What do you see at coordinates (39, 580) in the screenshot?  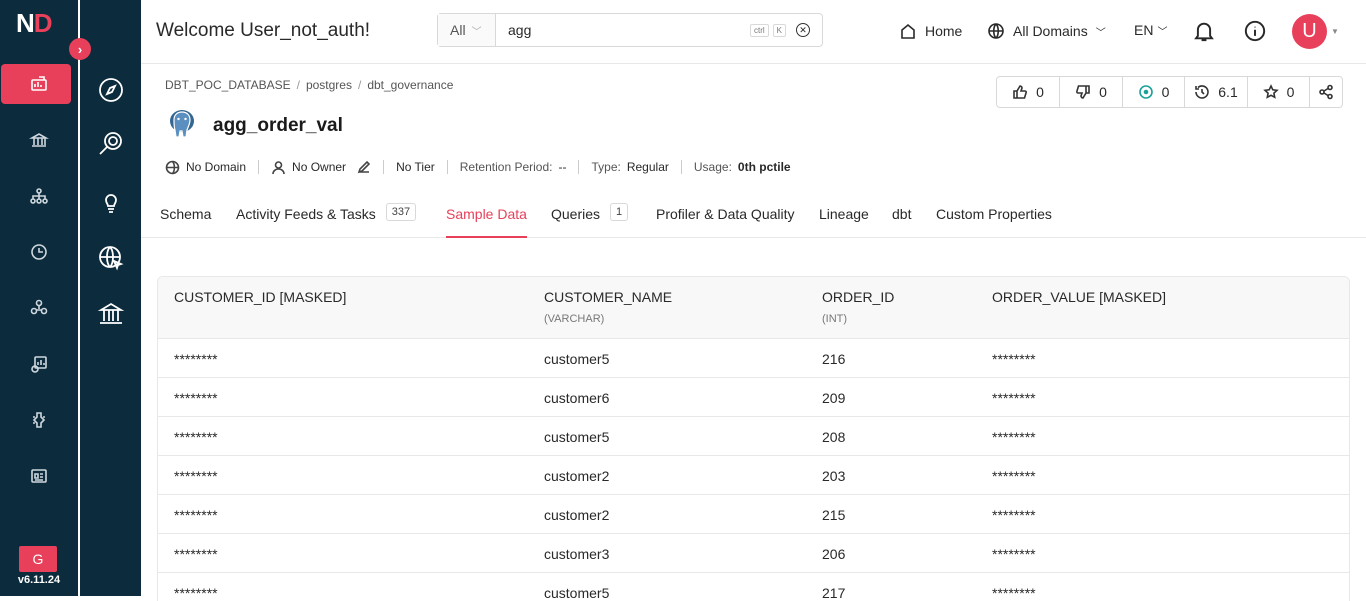 I see `version-label: v6.11.24` at bounding box center [39, 580].